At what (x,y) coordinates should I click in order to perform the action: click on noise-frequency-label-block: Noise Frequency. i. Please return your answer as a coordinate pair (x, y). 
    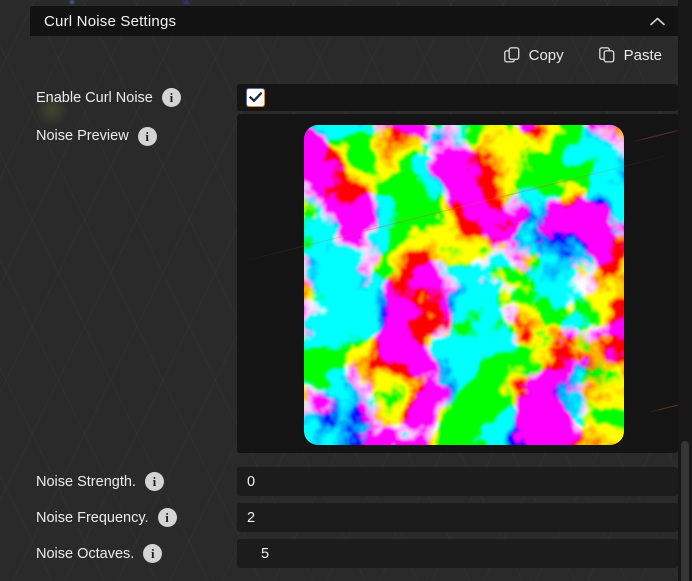
    Looking at the image, I should click on (106, 517).